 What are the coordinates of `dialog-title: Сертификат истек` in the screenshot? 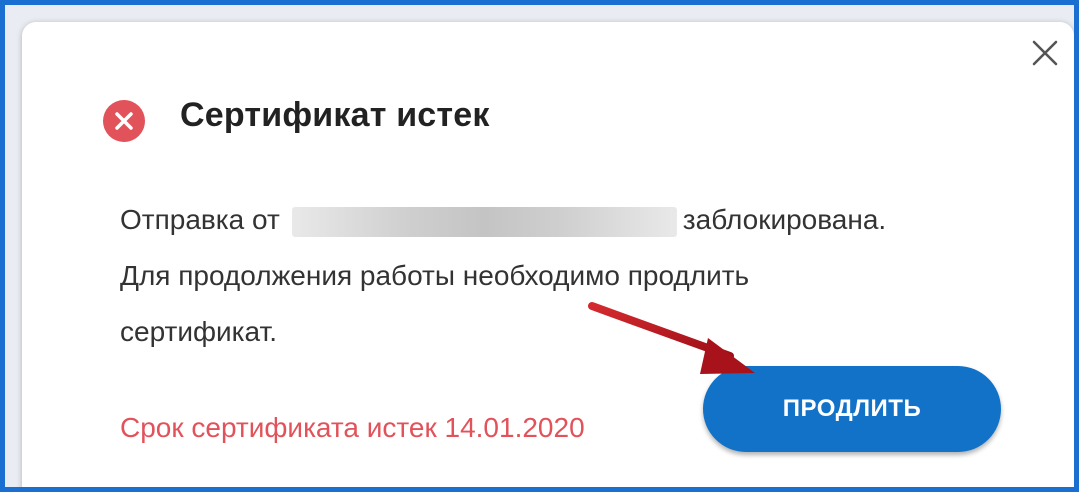 It's located at (335, 115).